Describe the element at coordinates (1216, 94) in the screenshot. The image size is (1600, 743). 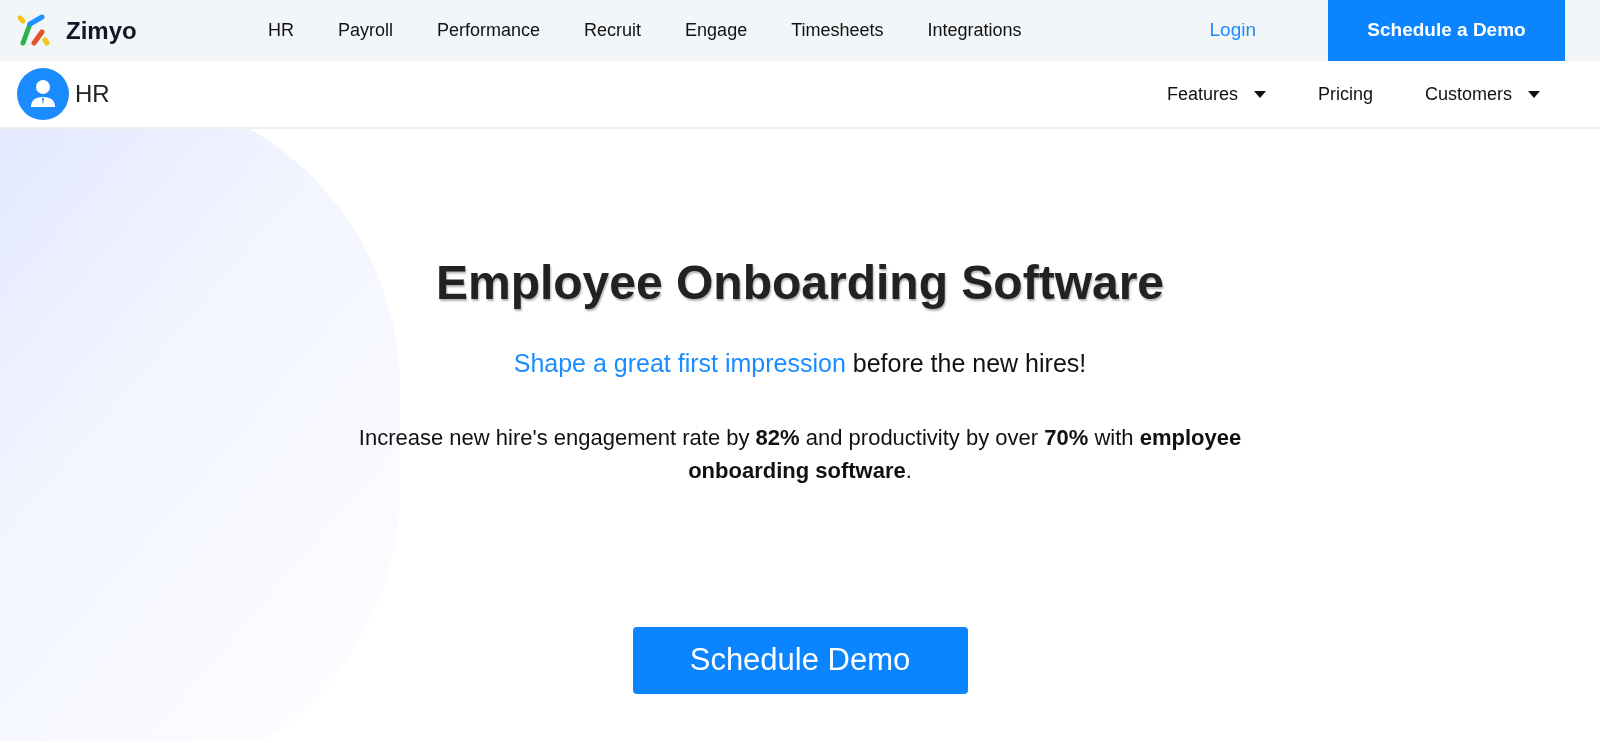
I see `dropdown-menu: Features` at that location.